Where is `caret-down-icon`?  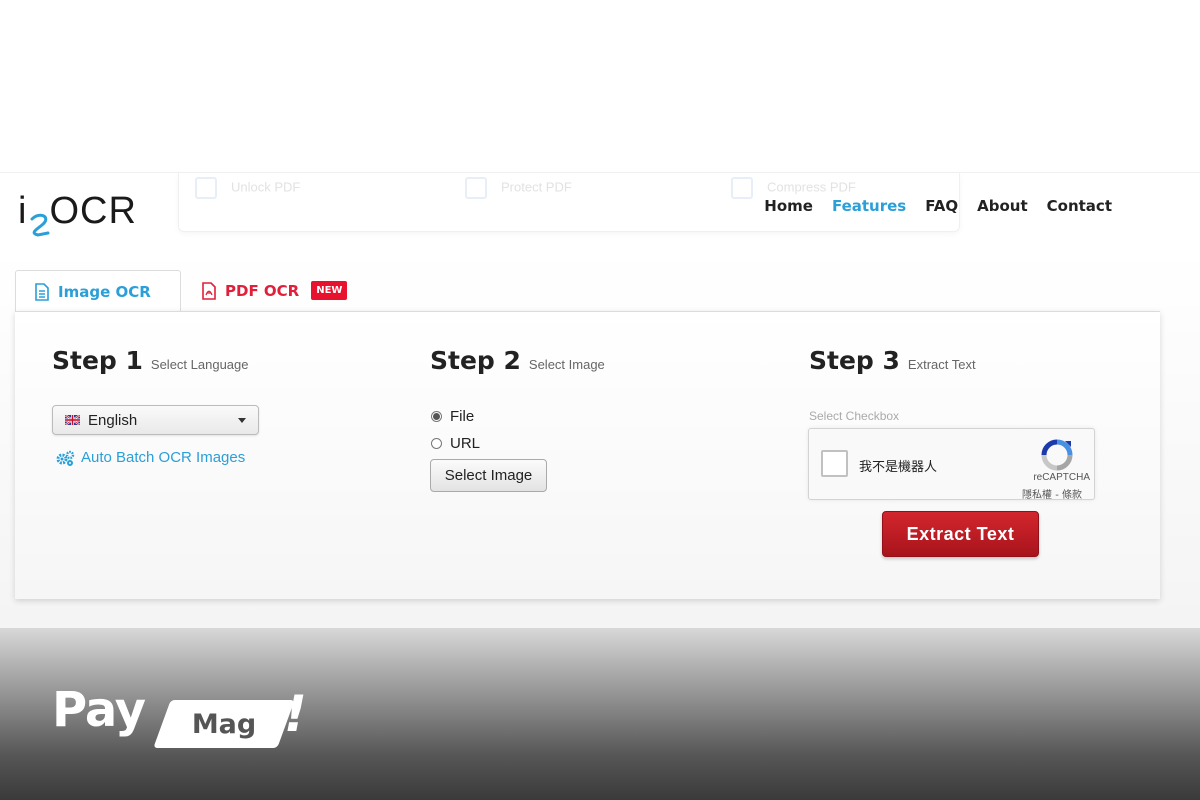
caret-down-icon is located at coordinates (242, 420).